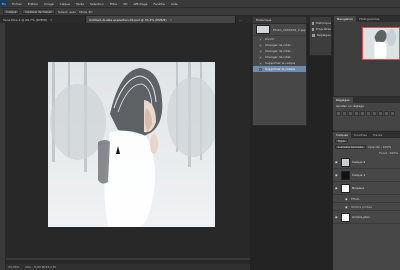 Image resolution: width=400 pixels, height=270 pixels. I want to click on dock-label: Réglages, so click(324, 35).